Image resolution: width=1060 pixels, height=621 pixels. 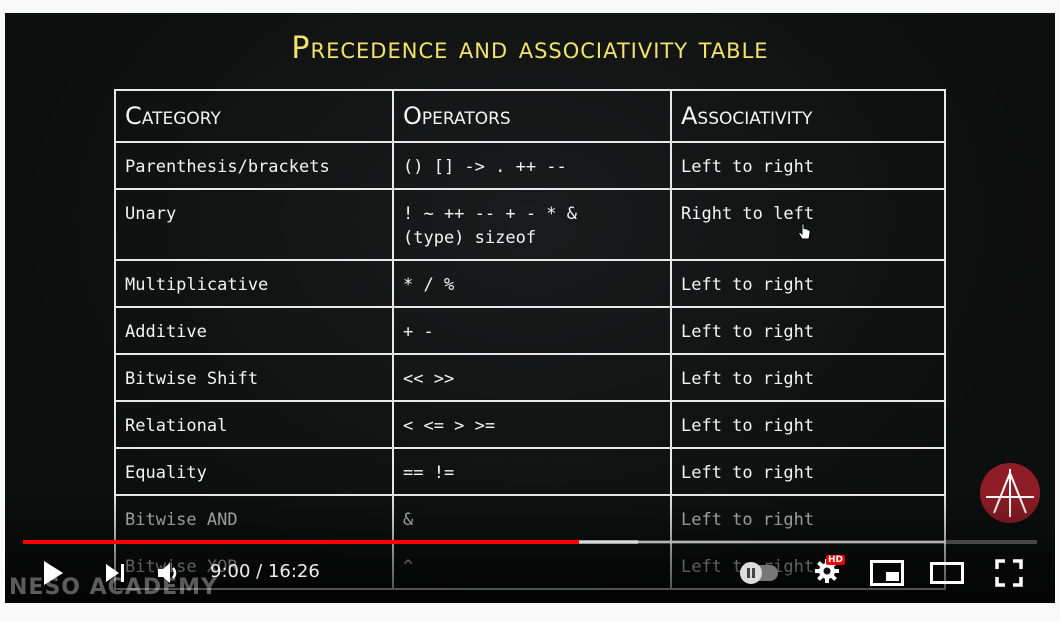 I want to click on cell-operators: () [] -> . ++ --, so click(x=532, y=165).